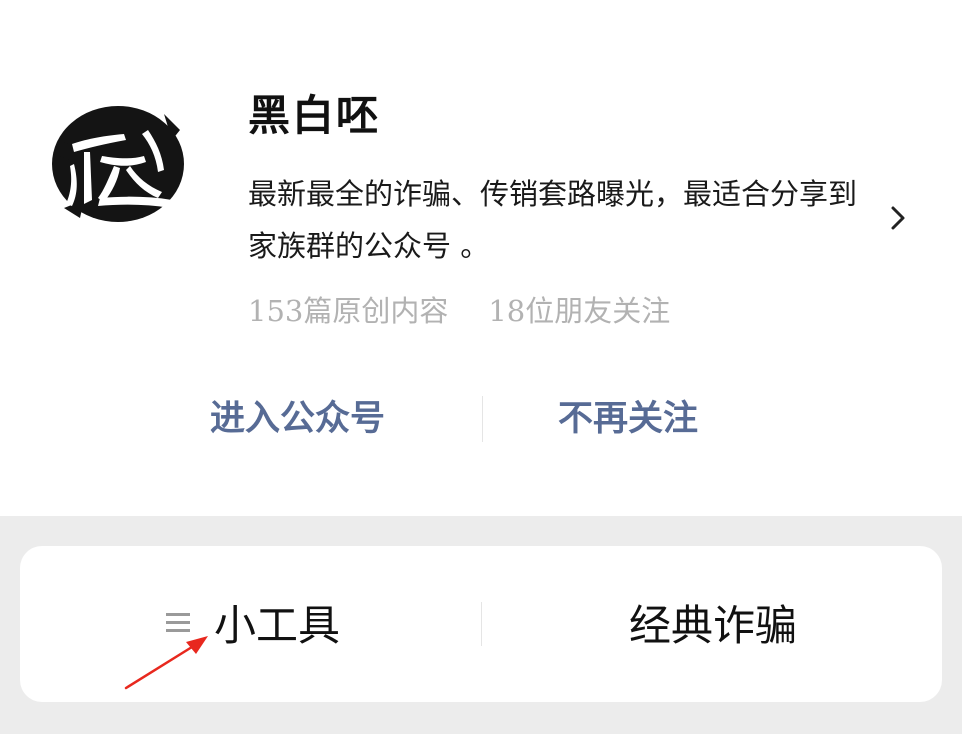 The height and width of the screenshot is (734, 962). I want to click on ink-calligraphy-logo-icon, so click(118, 164).